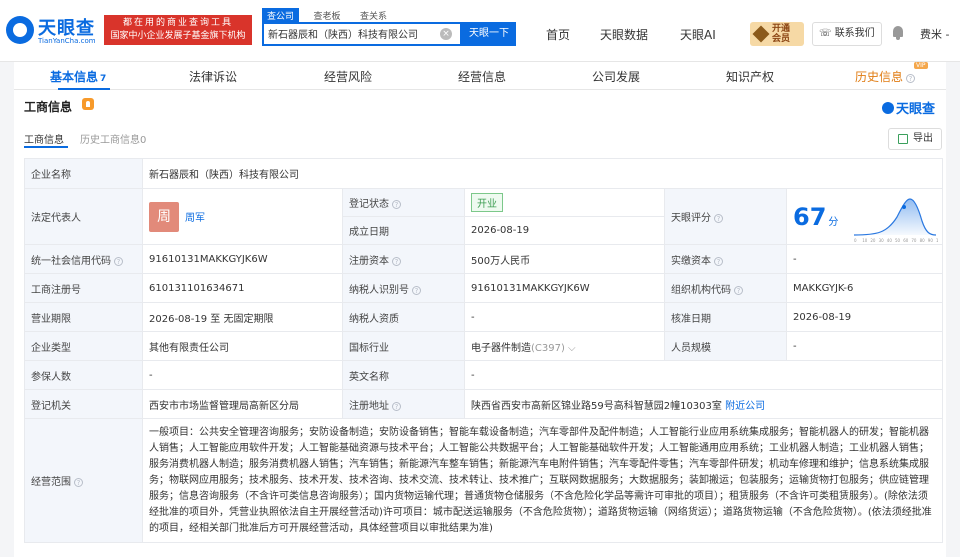 This screenshot has height=557, width=960. Describe the element at coordinates (564, 202) in the screenshot. I see `reg-status-cell: 开业` at that location.